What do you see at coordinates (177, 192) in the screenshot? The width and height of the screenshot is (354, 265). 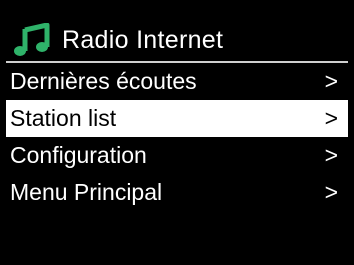 I see `menu-item-menu-principal: Menu Principal >` at bounding box center [177, 192].